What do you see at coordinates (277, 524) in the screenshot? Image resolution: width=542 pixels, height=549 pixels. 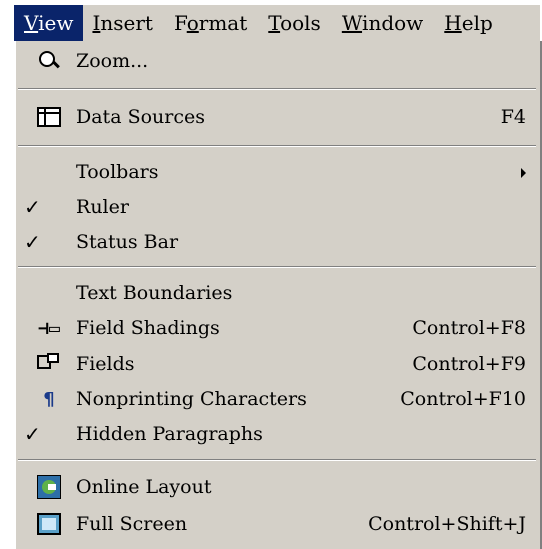 I see `menu-item-full-screen: Full Screen Control+Shift+J` at bounding box center [277, 524].